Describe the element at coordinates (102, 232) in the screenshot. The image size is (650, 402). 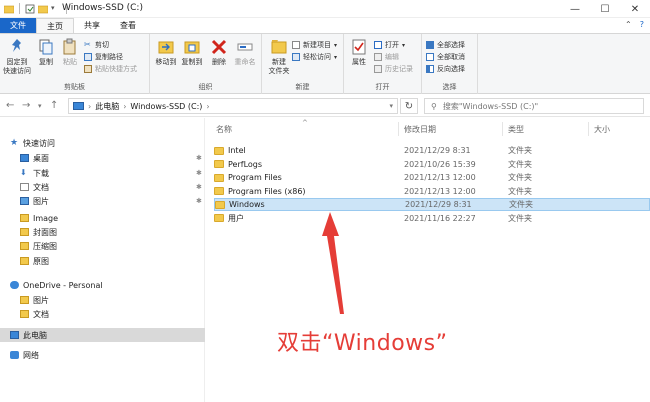
I see `nav-item: 封面图` at that location.